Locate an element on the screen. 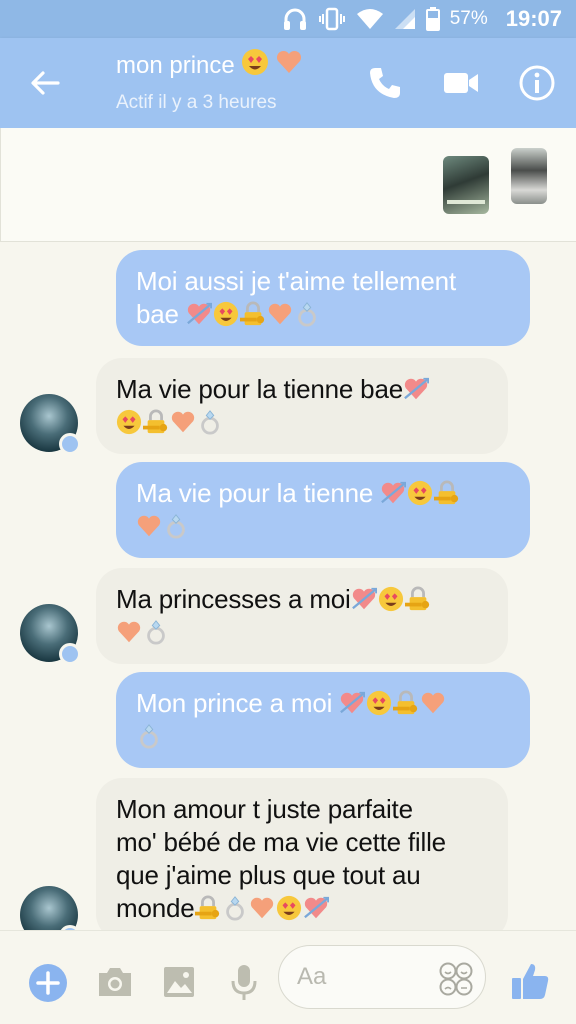 Image resolution: width=576 pixels, height=1024 pixels. message-line: Ma vie pour la tienne bae is located at coordinates (259, 389).